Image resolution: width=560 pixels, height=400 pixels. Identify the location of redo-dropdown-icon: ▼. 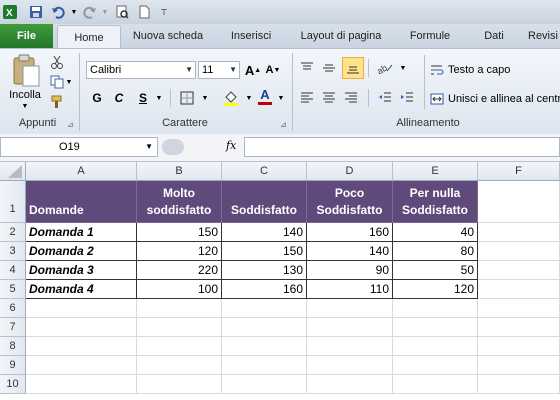
(105, 12).